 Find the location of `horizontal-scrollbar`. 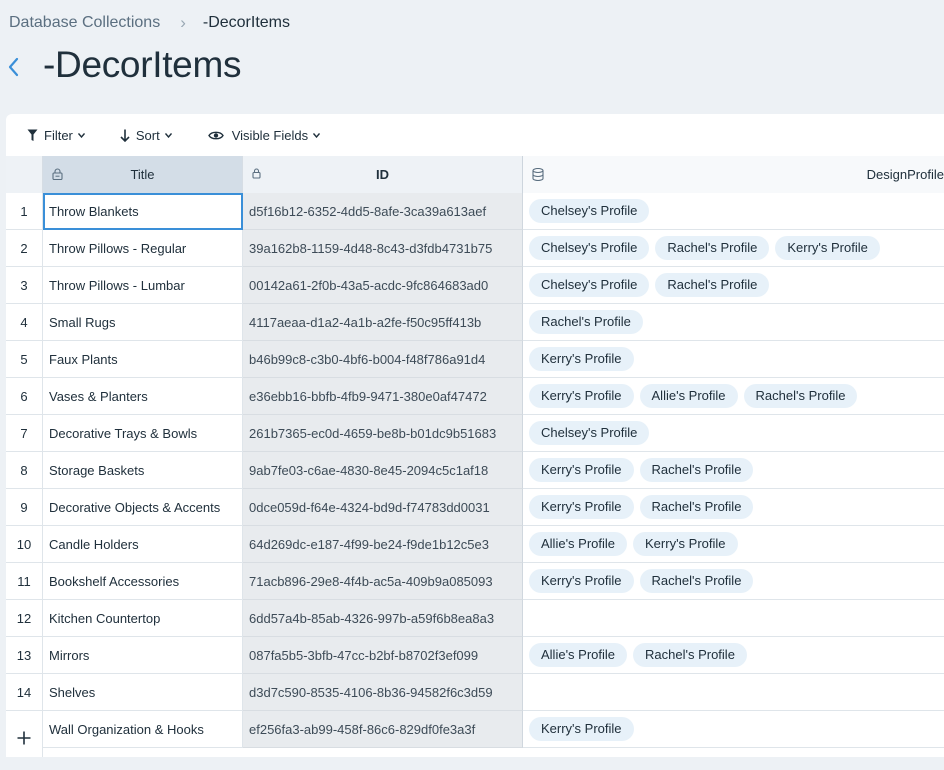

horizontal-scrollbar is located at coordinates (472, 763).